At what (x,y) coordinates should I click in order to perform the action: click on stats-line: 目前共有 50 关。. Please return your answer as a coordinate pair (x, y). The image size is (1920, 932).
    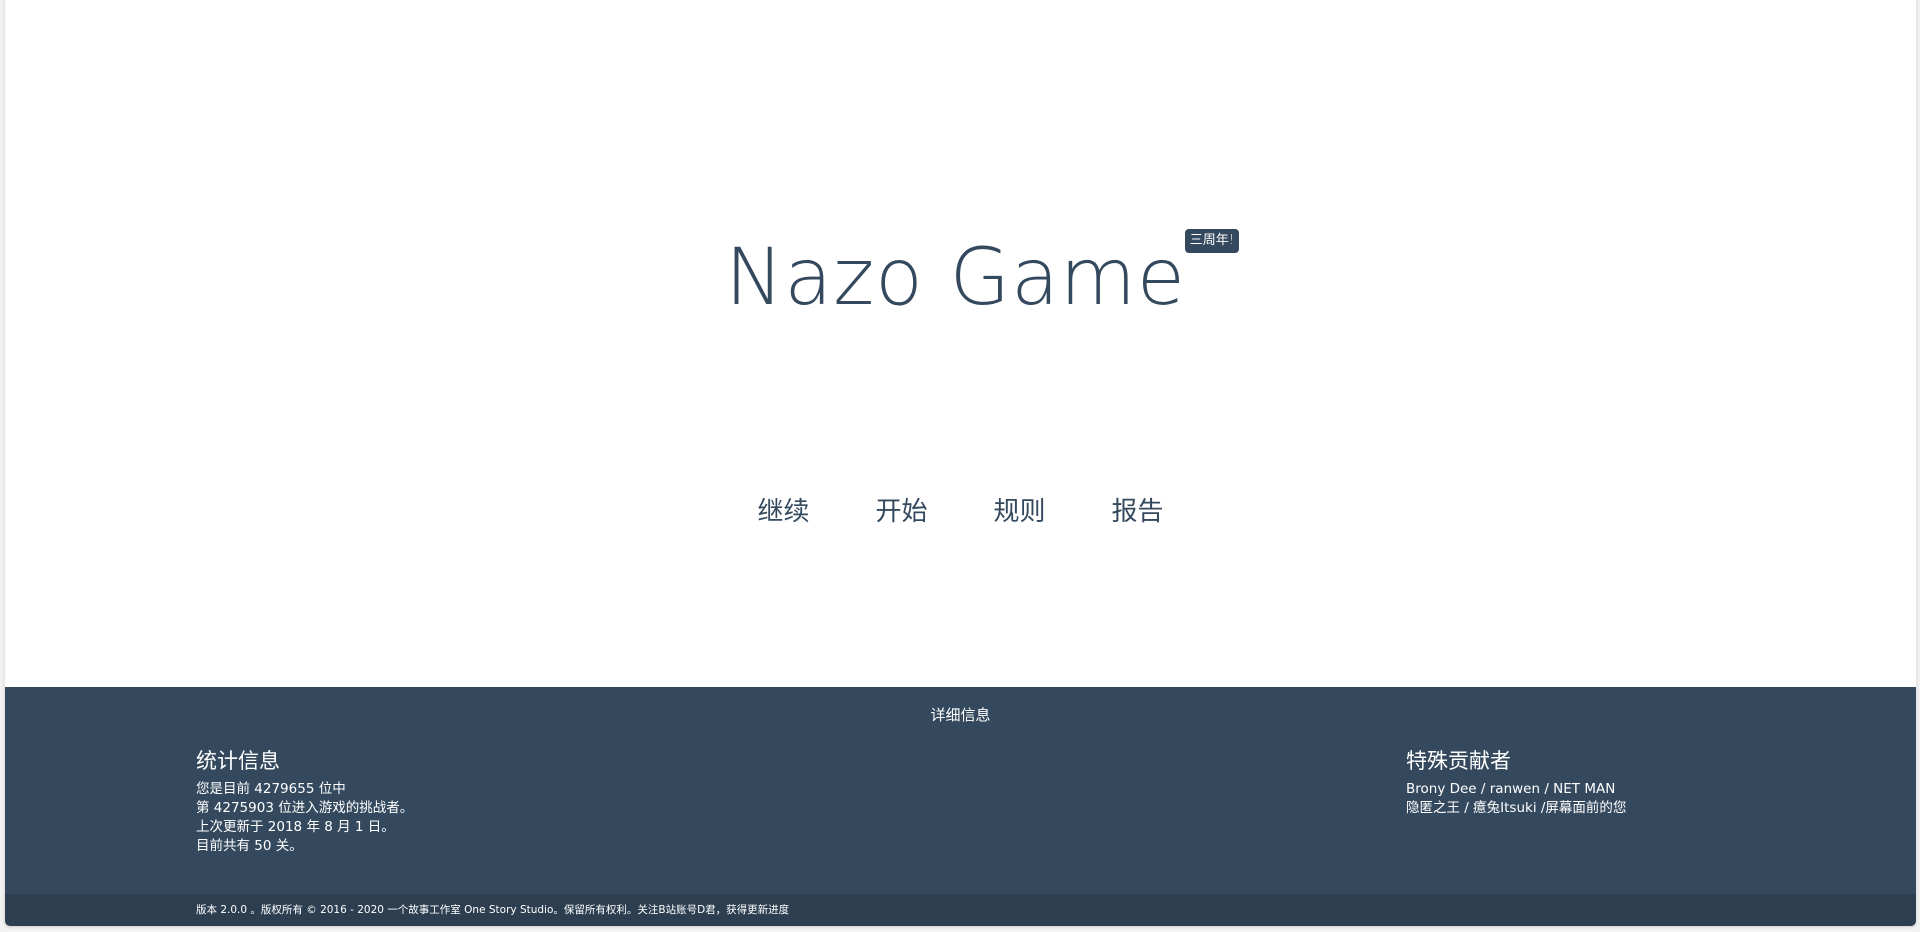
    Looking at the image, I should click on (249, 846).